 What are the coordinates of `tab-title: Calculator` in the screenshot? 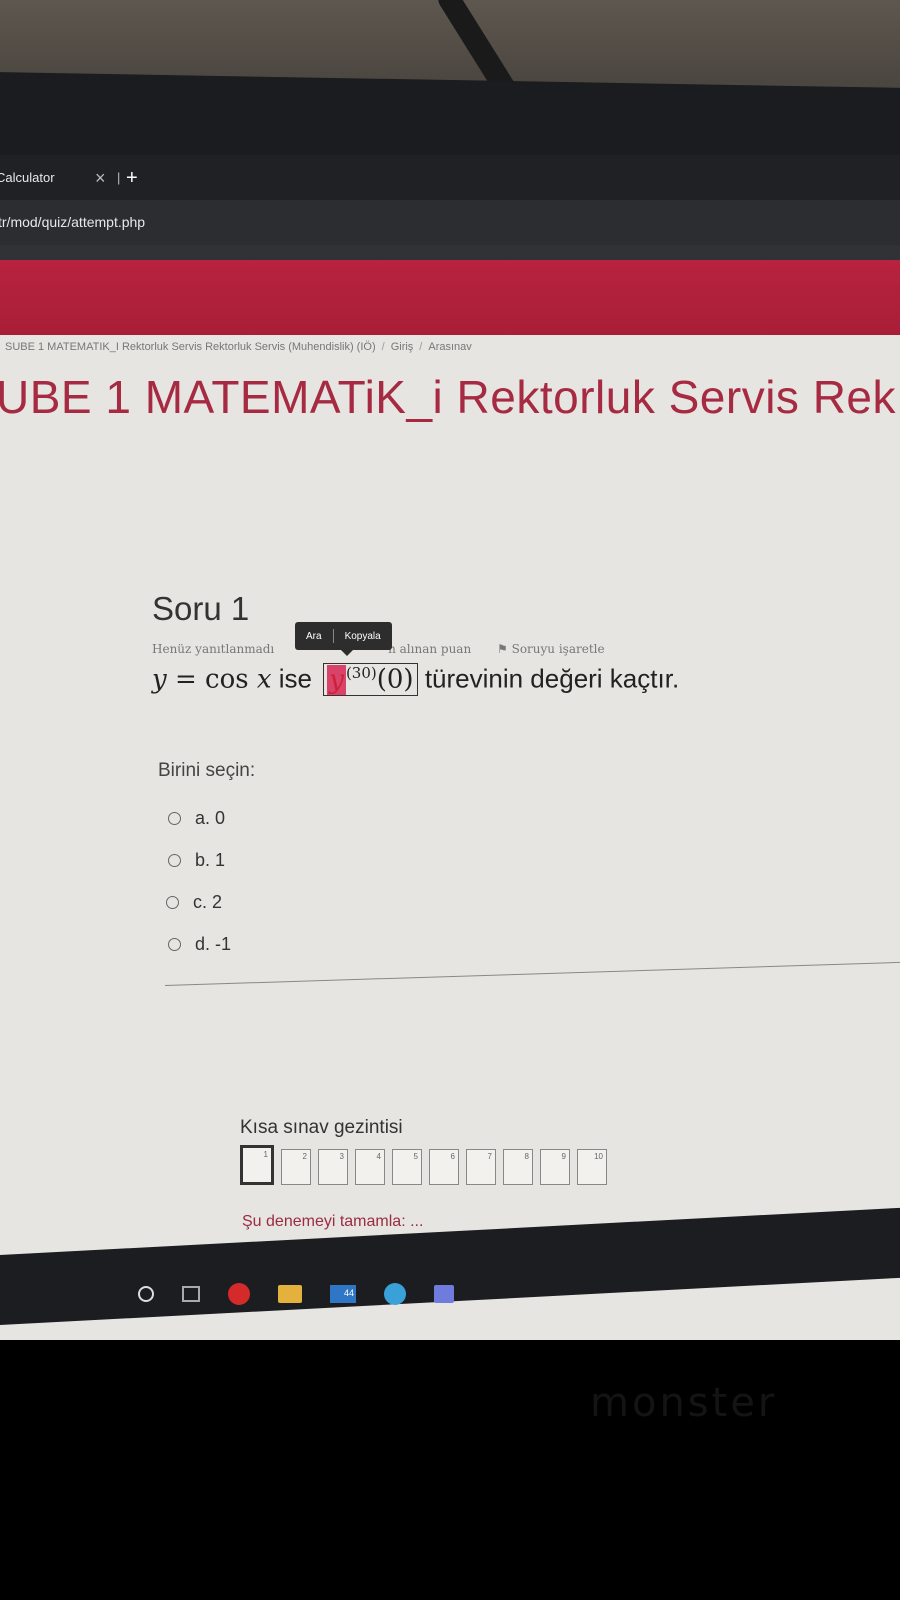 It's located at (27, 177).